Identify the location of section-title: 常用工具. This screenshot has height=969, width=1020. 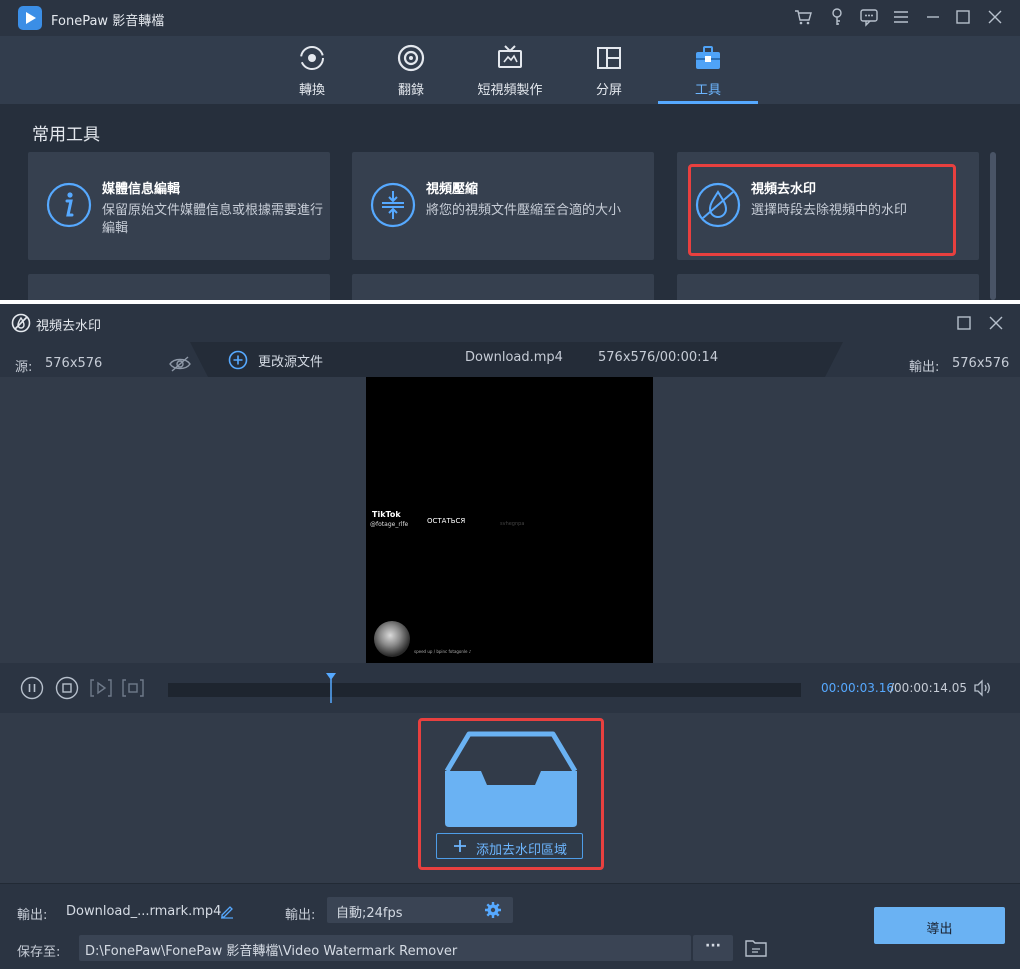
(66, 135).